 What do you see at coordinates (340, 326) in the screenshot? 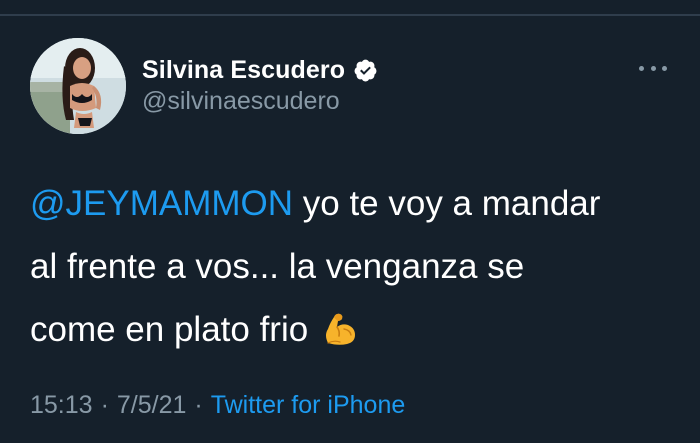
I see `flexed-biceps-emoji-icon` at bounding box center [340, 326].